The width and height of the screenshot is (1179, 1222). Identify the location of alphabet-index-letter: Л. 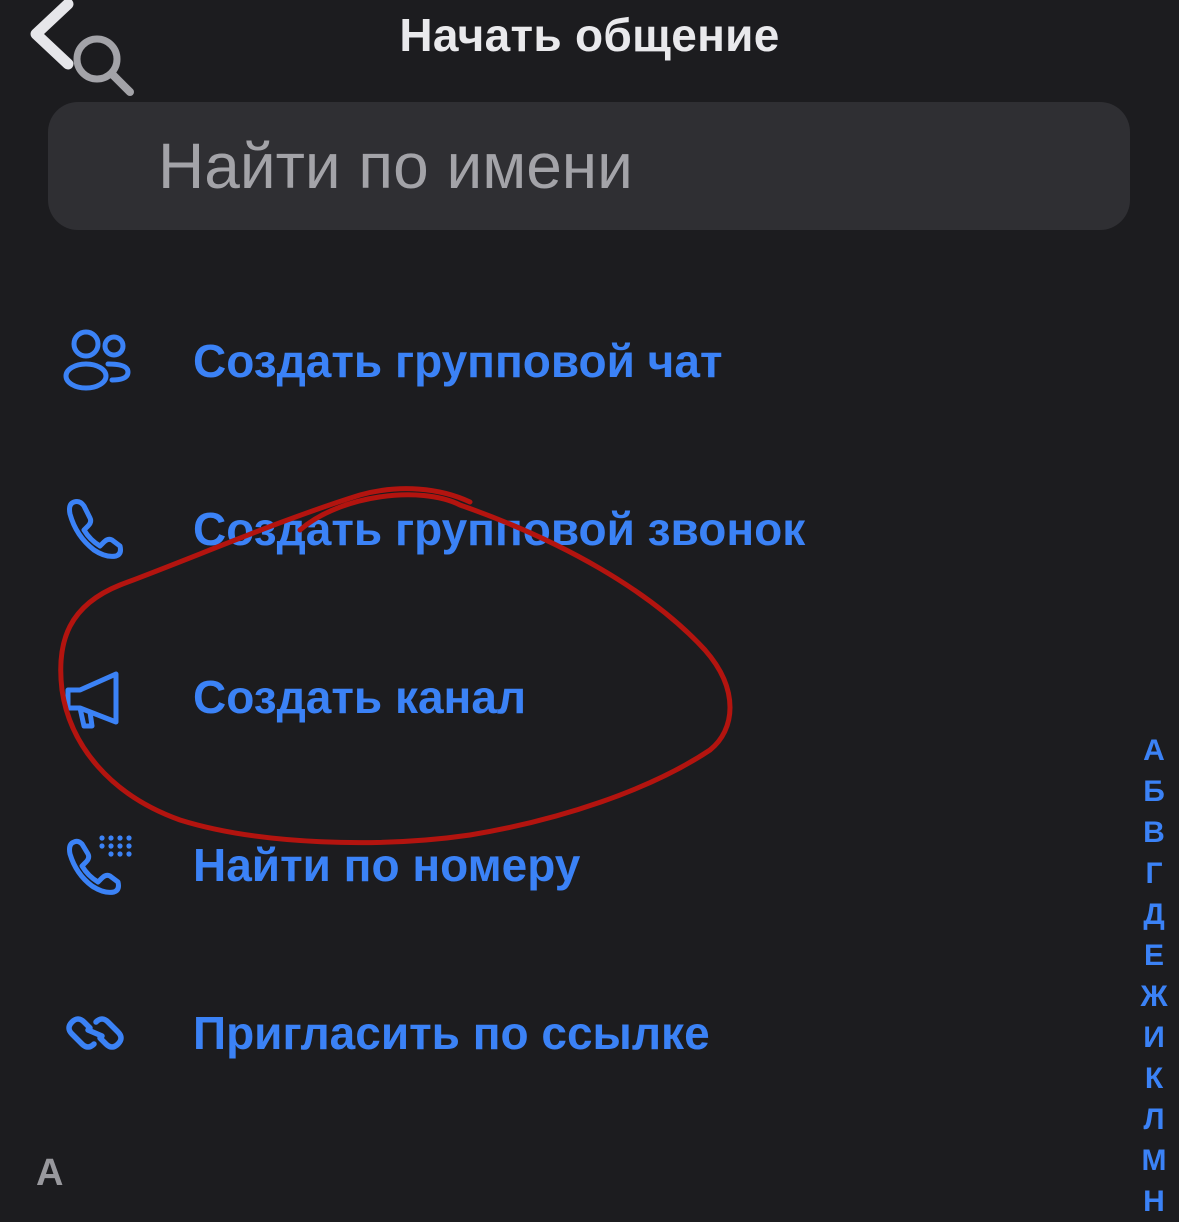
(1154, 1119).